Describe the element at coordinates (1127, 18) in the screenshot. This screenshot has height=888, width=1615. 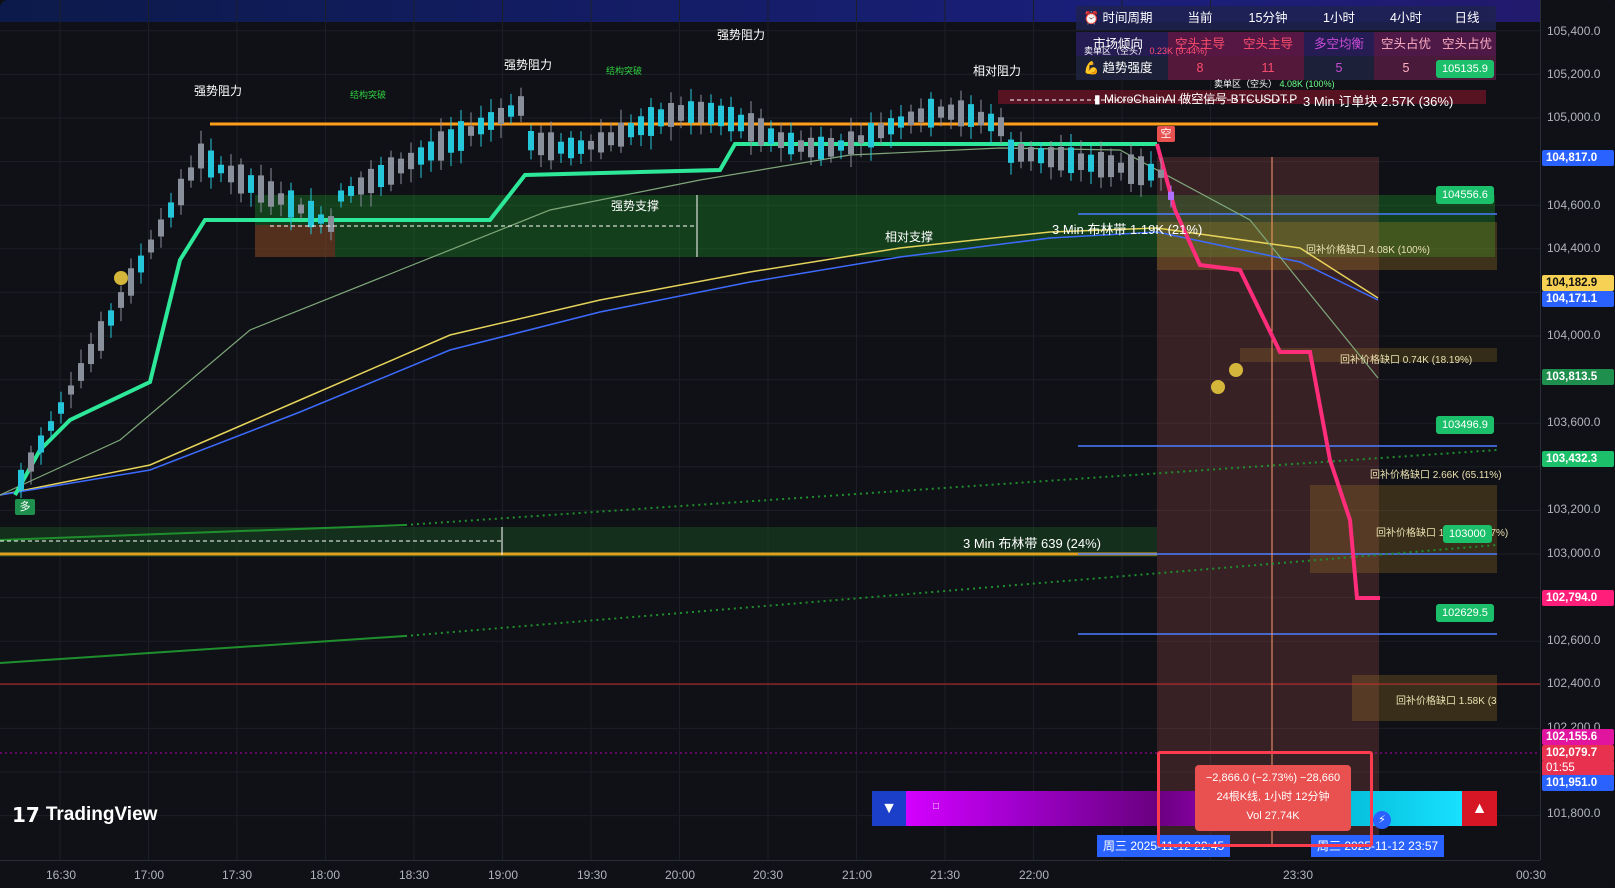
I see `panel-header-0: 时间周期` at that location.